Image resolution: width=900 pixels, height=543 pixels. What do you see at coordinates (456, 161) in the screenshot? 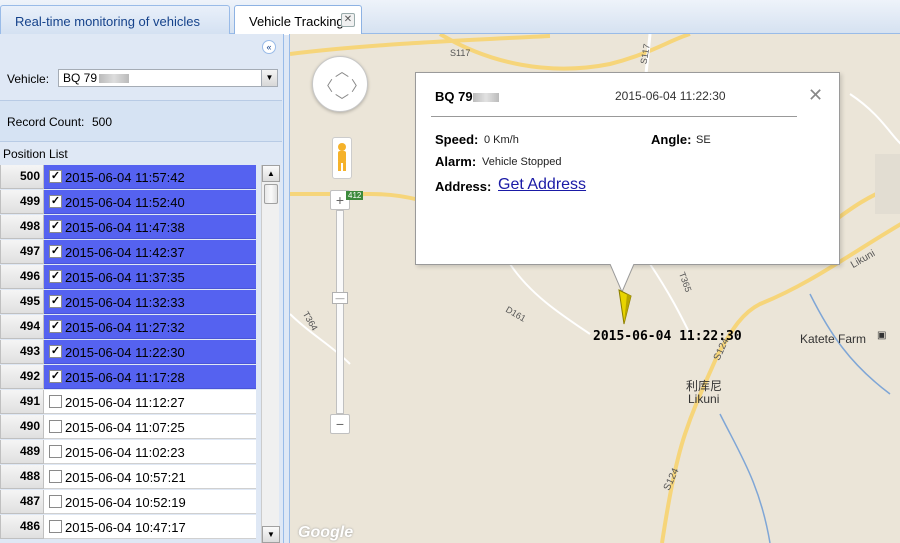
I see `alarm-label: Alarm:` at bounding box center [456, 161].